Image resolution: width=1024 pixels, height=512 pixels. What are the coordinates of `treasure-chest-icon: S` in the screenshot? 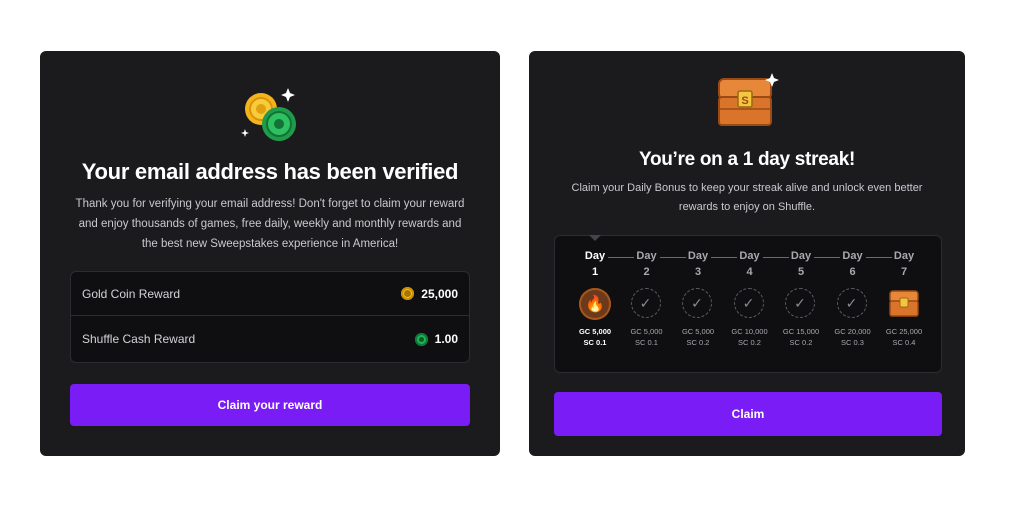 It's located at (748, 99).